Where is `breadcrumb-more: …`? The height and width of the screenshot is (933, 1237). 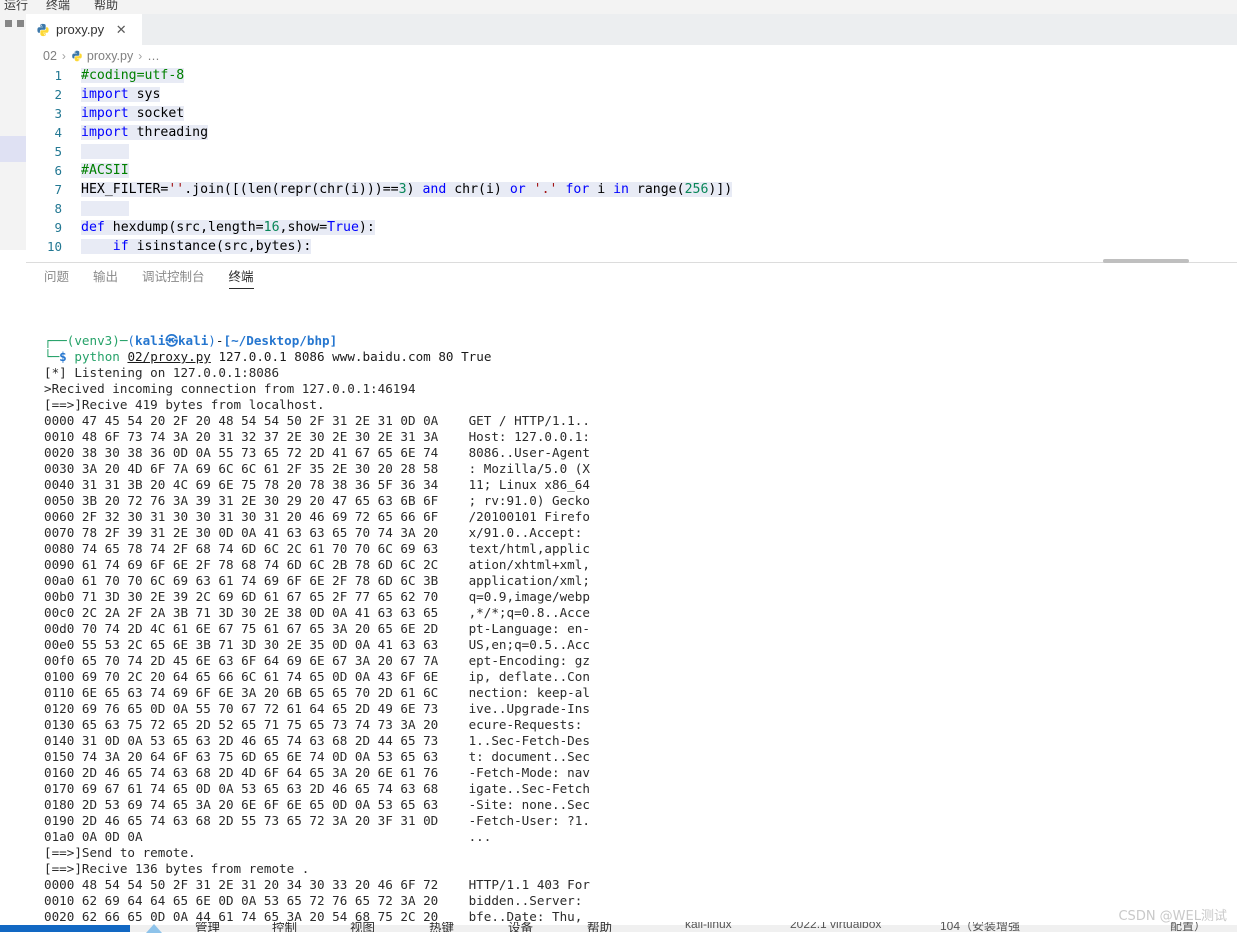 breadcrumb-more: … is located at coordinates (153, 56).